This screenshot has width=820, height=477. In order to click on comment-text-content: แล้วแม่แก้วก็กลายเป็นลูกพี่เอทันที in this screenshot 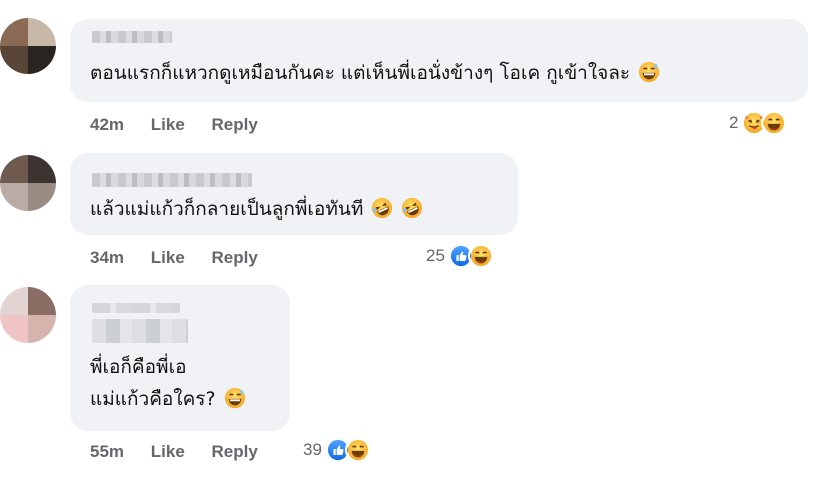, I will do `click(227, 209)`.